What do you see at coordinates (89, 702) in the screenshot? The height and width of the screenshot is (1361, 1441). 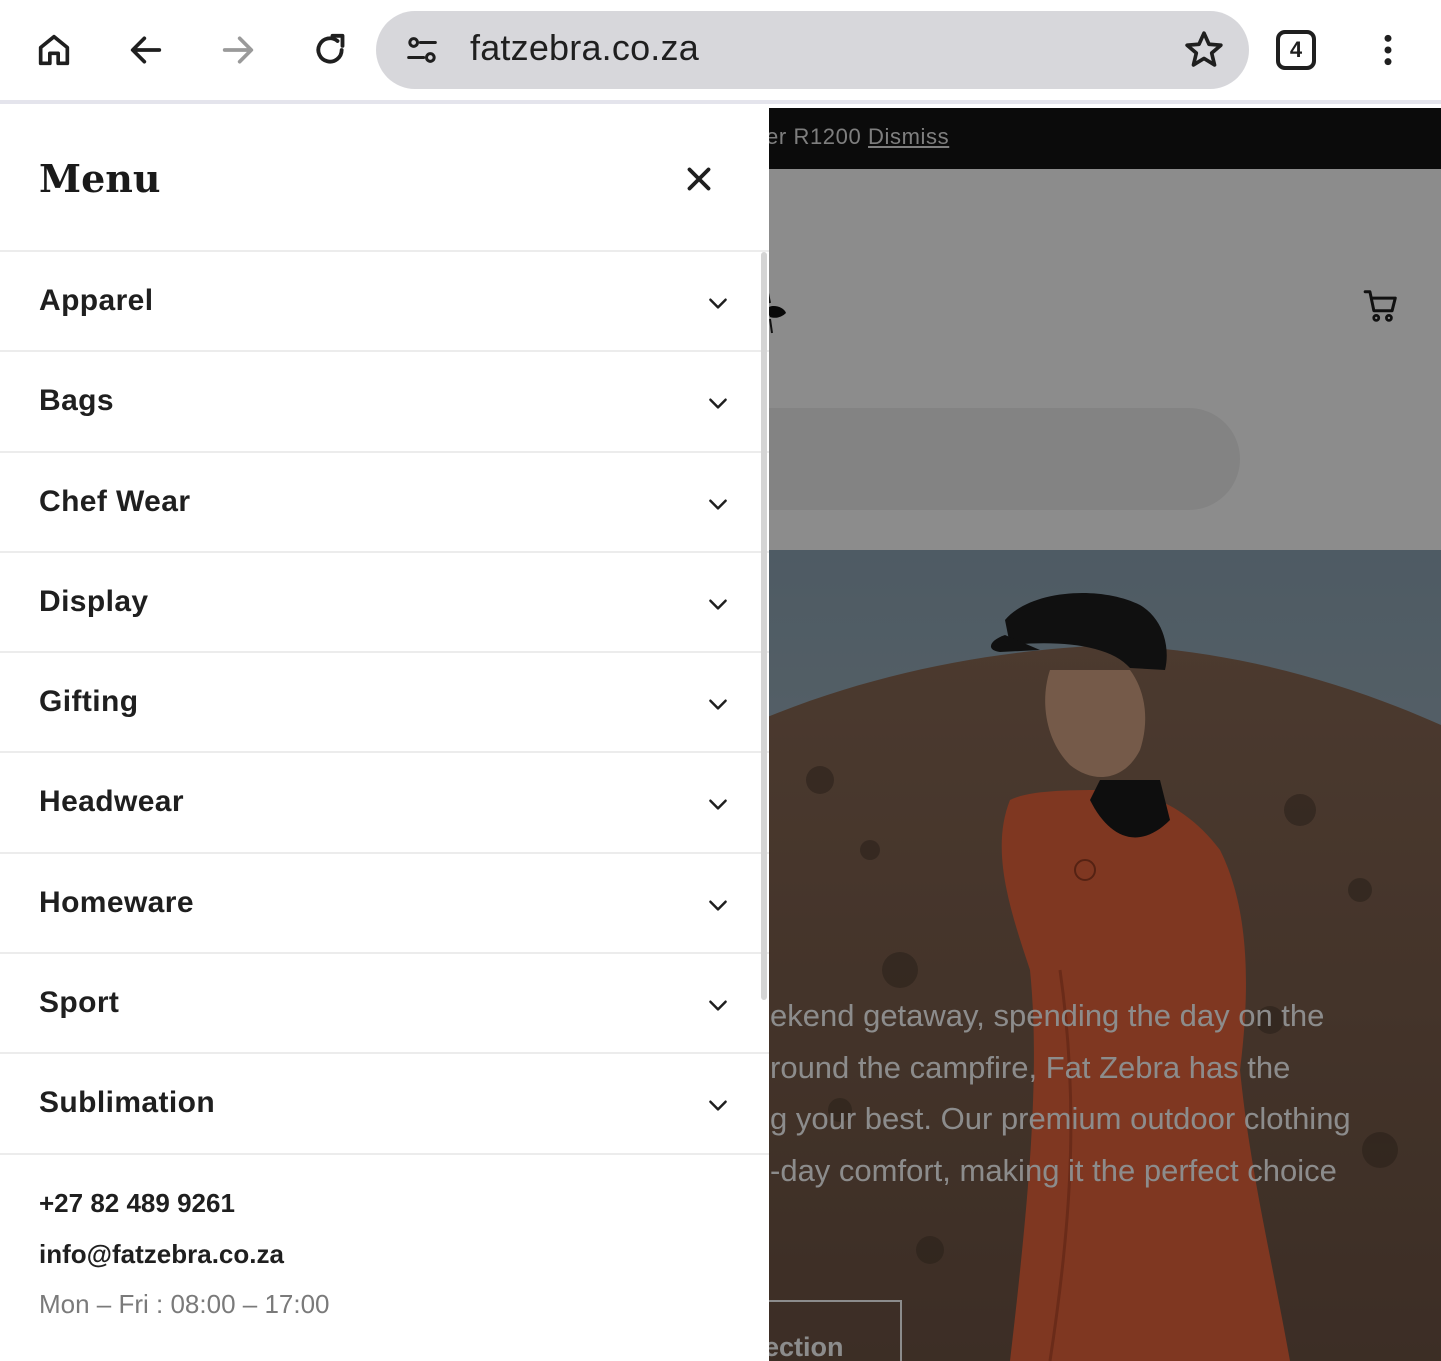 I see `menu-item-label: Gifting` at bounding box center [89, 702].